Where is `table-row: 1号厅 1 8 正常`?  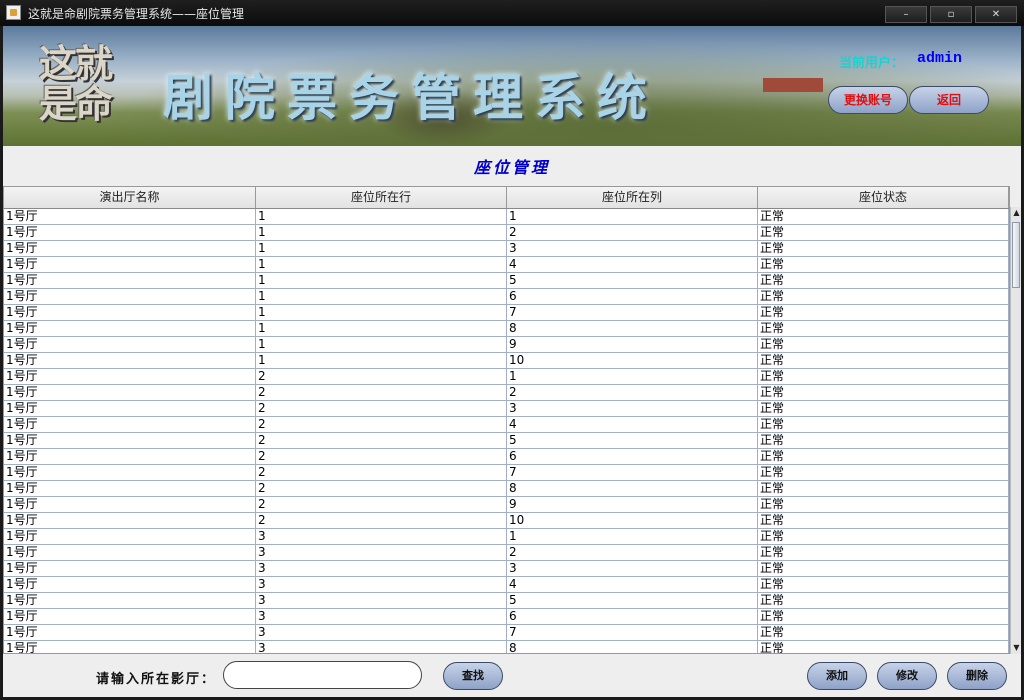 table-row: 1号厅 1 8 正常 is located at coordinates (506, 329).